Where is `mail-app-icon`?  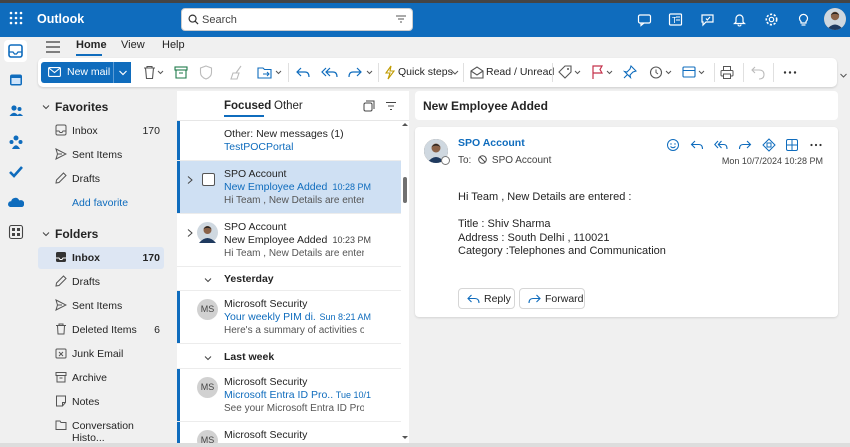 mail-app-icon is located at coordinates (15, 51).